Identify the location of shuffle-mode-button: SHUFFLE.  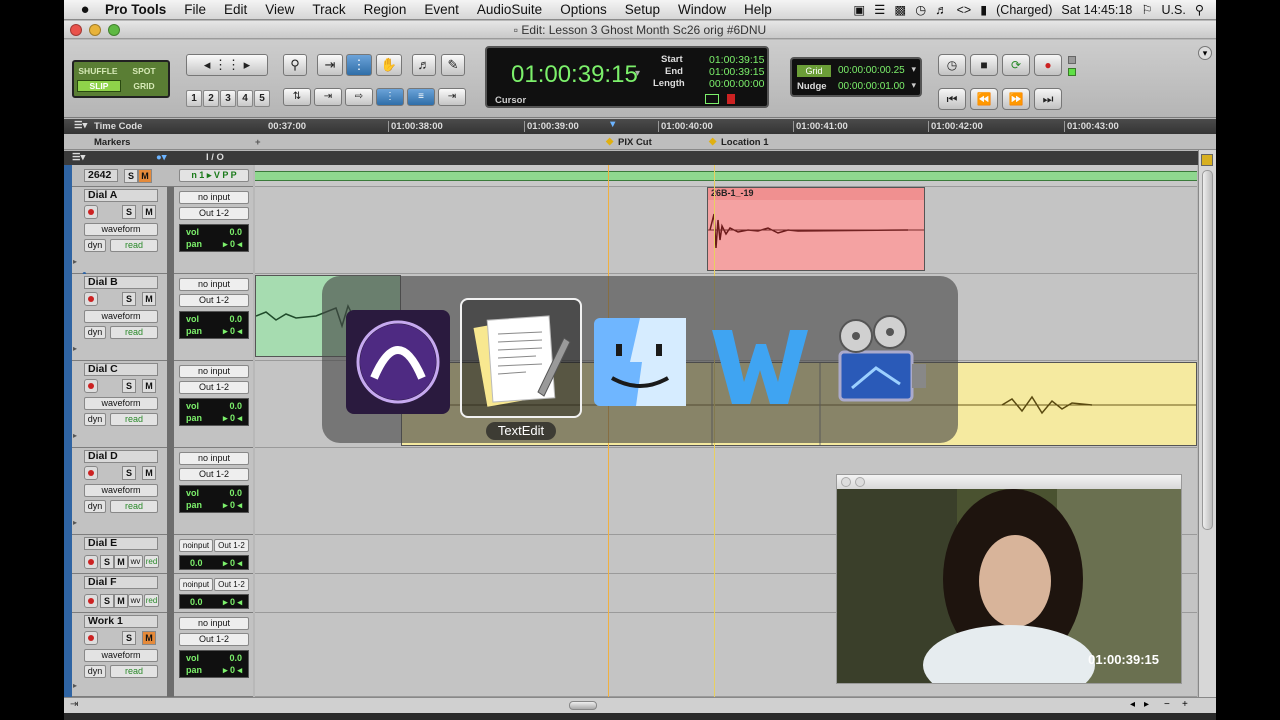
(98, 71).